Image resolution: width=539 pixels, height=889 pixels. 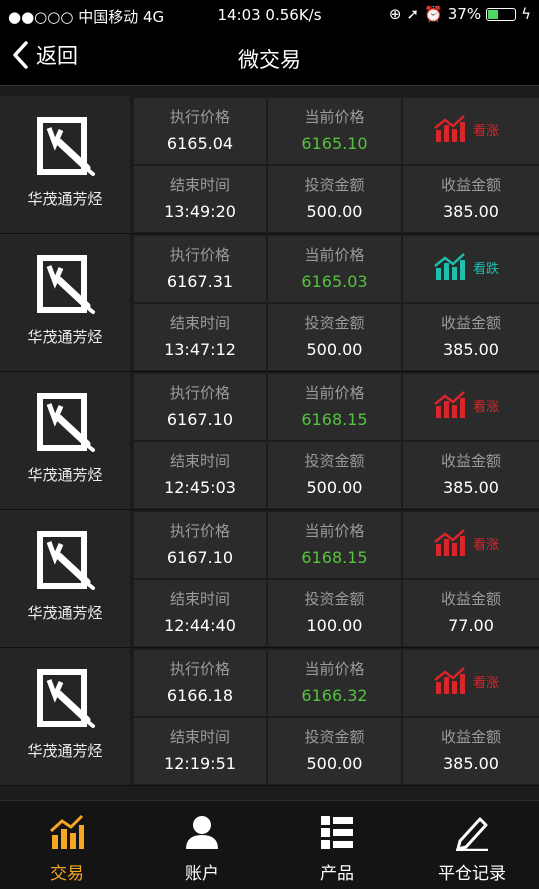 What do you see at coordinates (466, 267) in the screenshot?
I see `direction-badge: 看跌` at bounding box center [466, 267].